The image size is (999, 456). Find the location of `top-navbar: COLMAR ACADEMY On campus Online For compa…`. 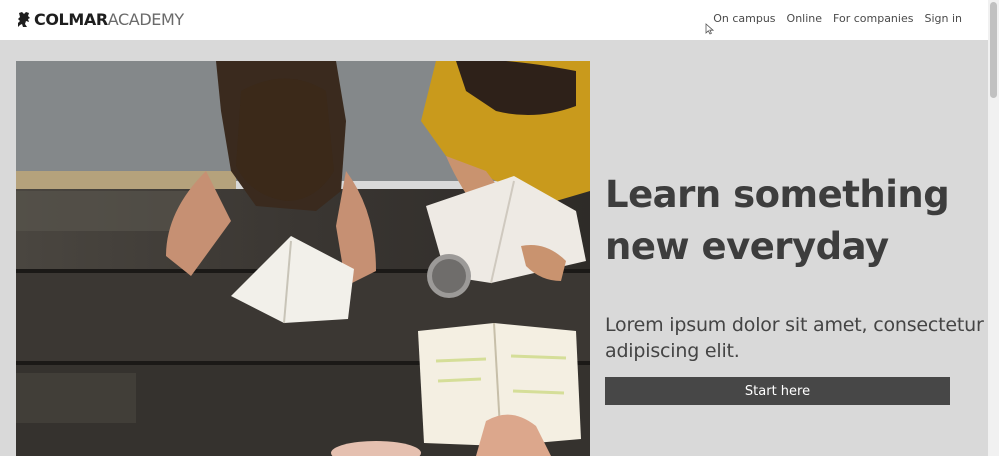

top-navbar: COLMAR ACADEMY On campus Online For compa… is located at coordinates (494, 20).